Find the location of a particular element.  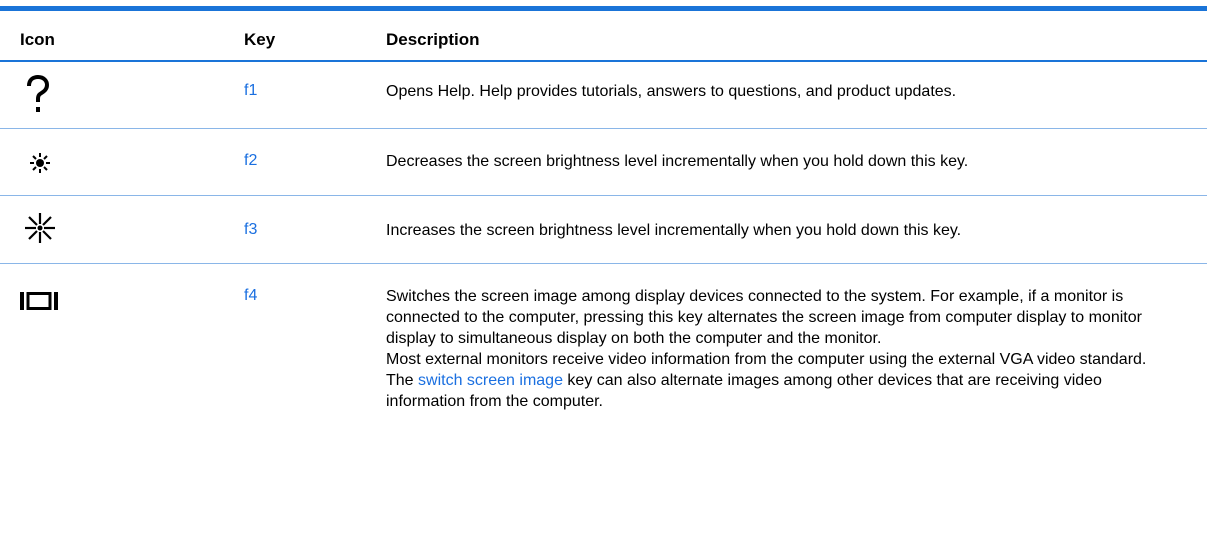

key-f4: f4 is located at coordinates (250, 296).